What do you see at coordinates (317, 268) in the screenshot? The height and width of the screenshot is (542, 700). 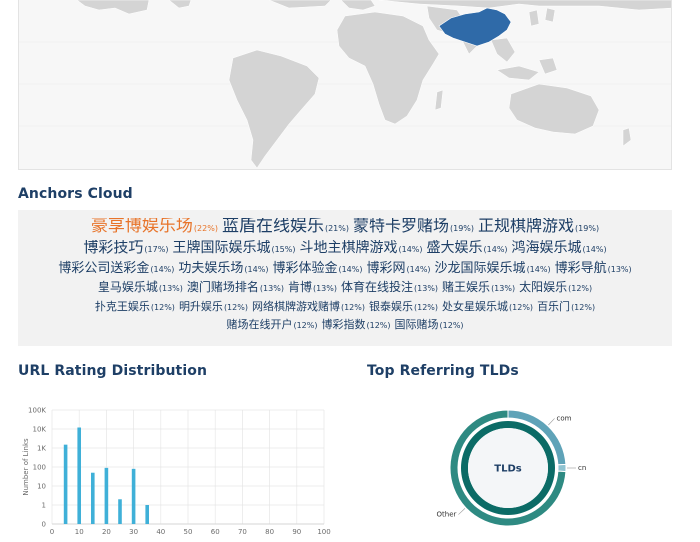 I see `anchor-link: 博彩体验金(14%)` at bounding box center [317, 268].